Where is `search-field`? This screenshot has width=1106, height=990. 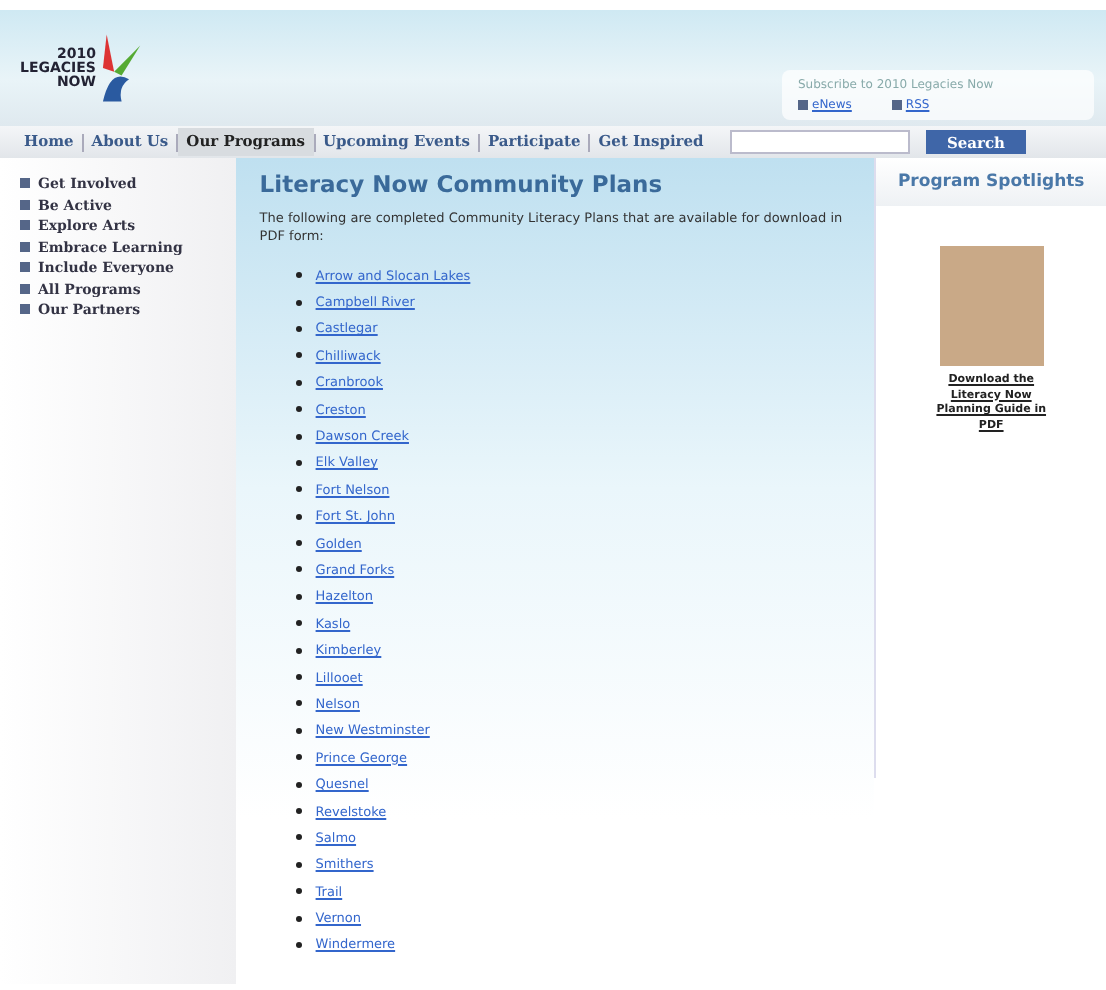 search-field is located at coordinates (820, 142).